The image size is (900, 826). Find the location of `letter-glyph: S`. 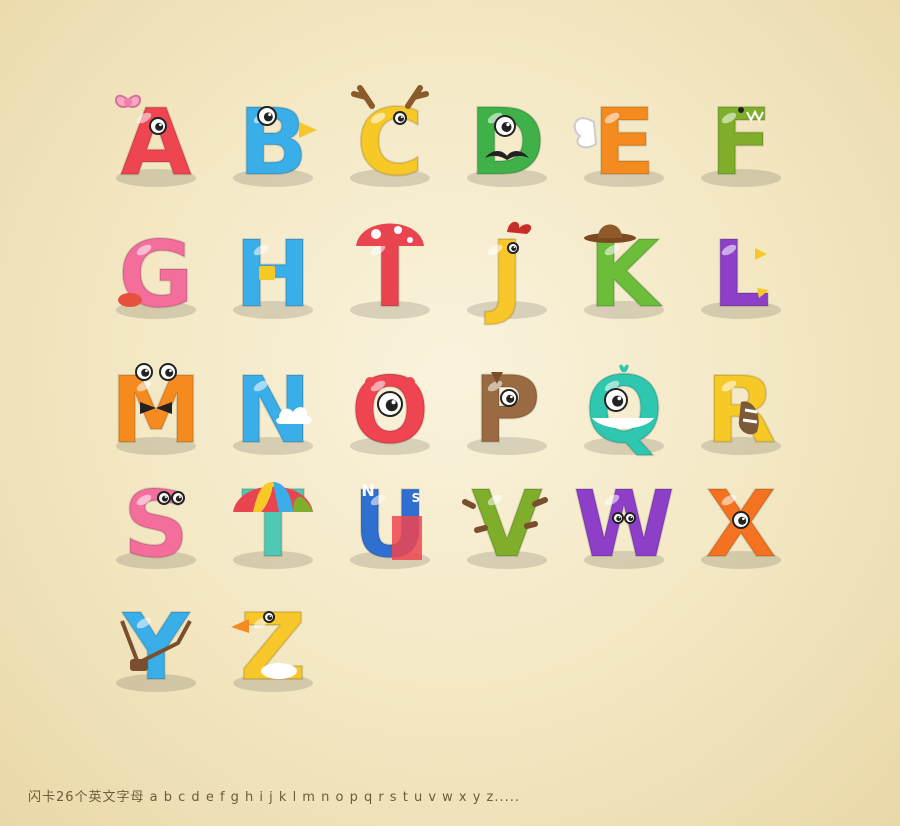

letter-glyph: S is located at coordinates (156, 524).